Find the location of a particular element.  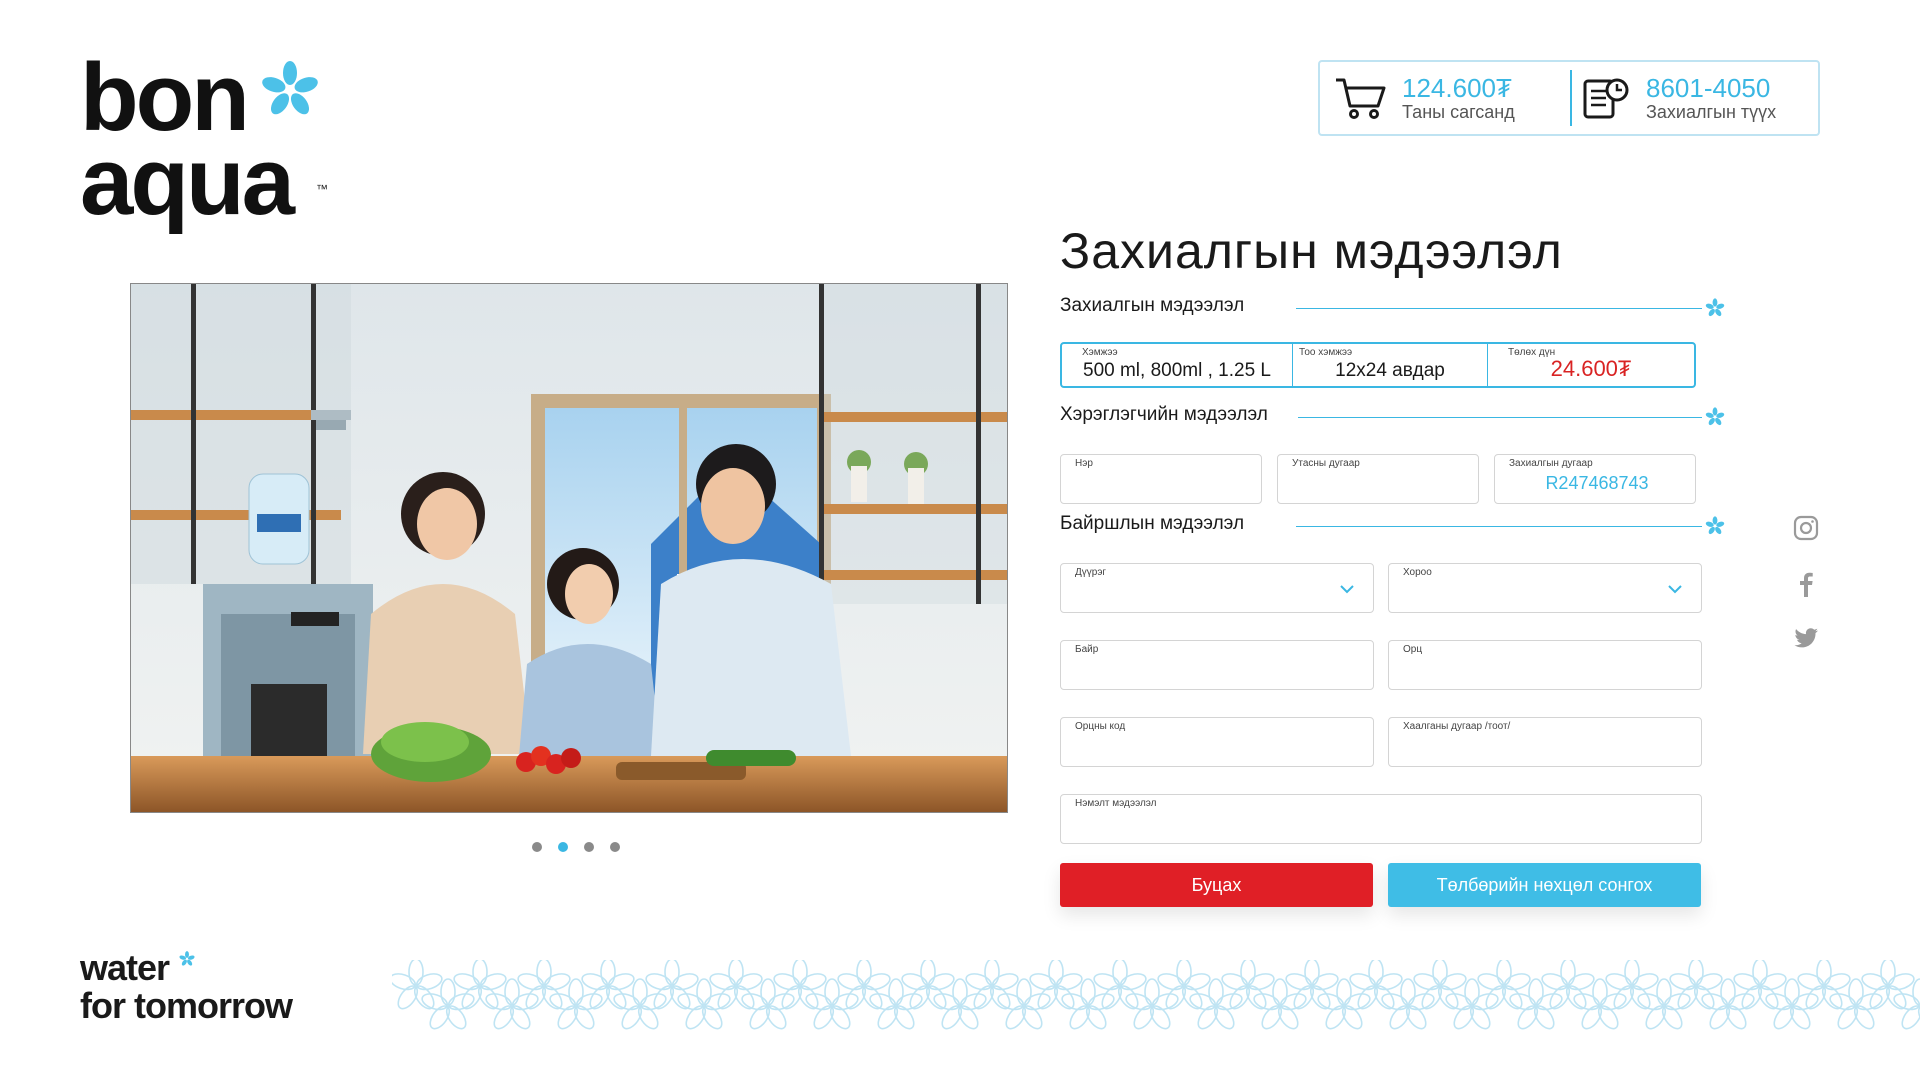

extra-info-field: Нэмэлт мэдээлэл is located at coordinates (1381, 819).